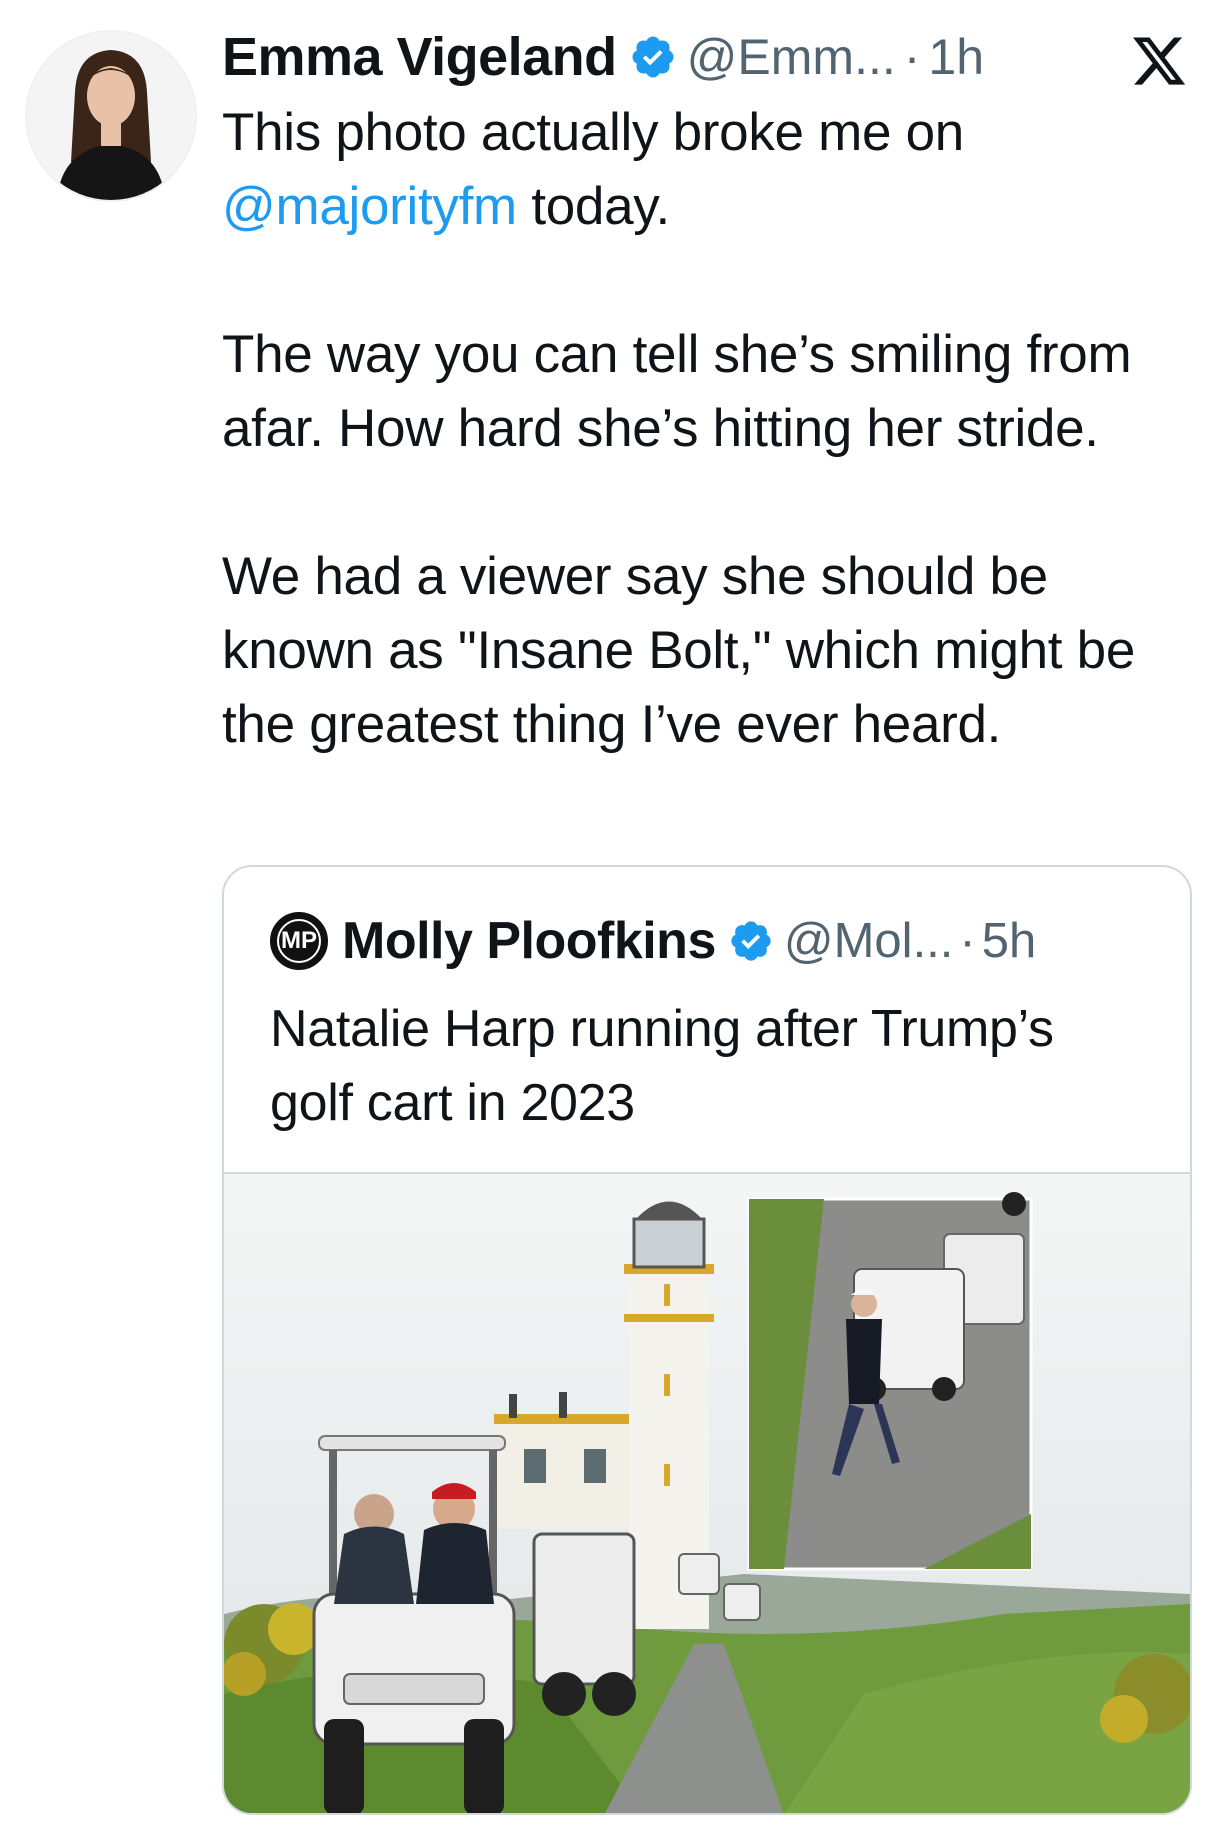 Image resolution: width=1206 pixels, height=1828 pixels. I want to click on quoted-author-name: Molly Ploofkins, so click(529, 941).